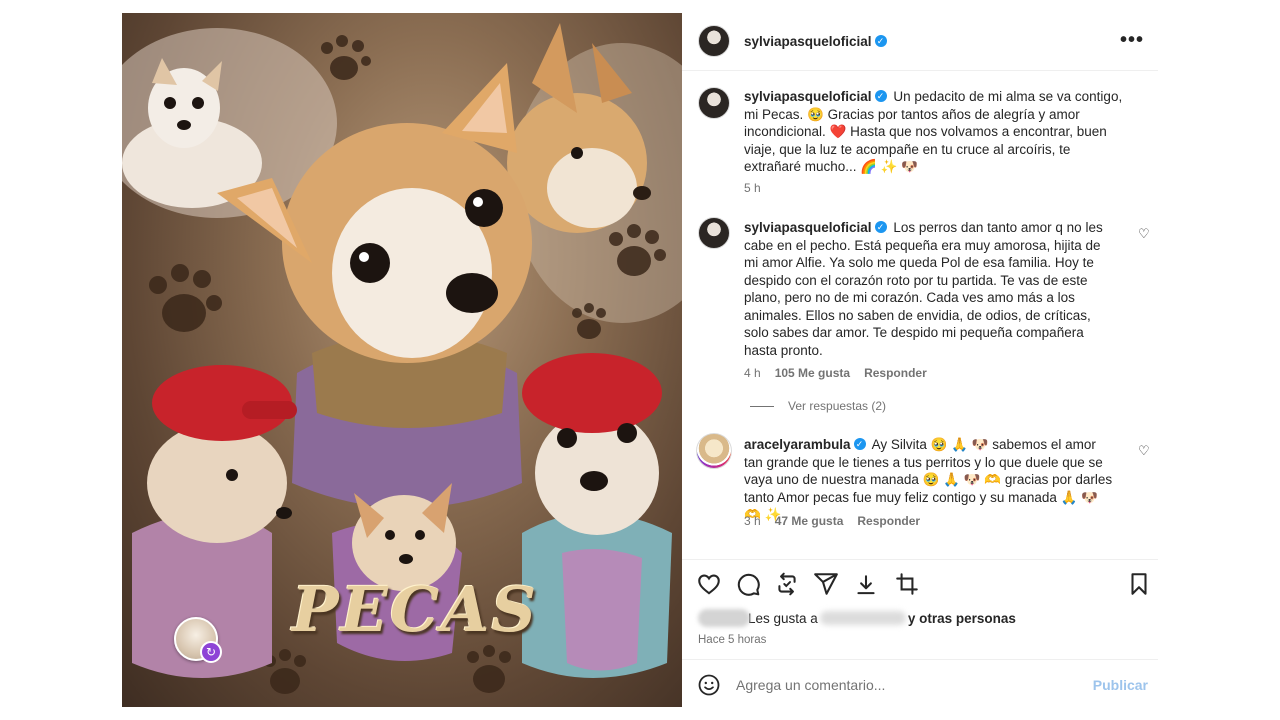 This screenshot has width=1280, height=720. I want to click on comment-time: 4 h, so click(752, 373).